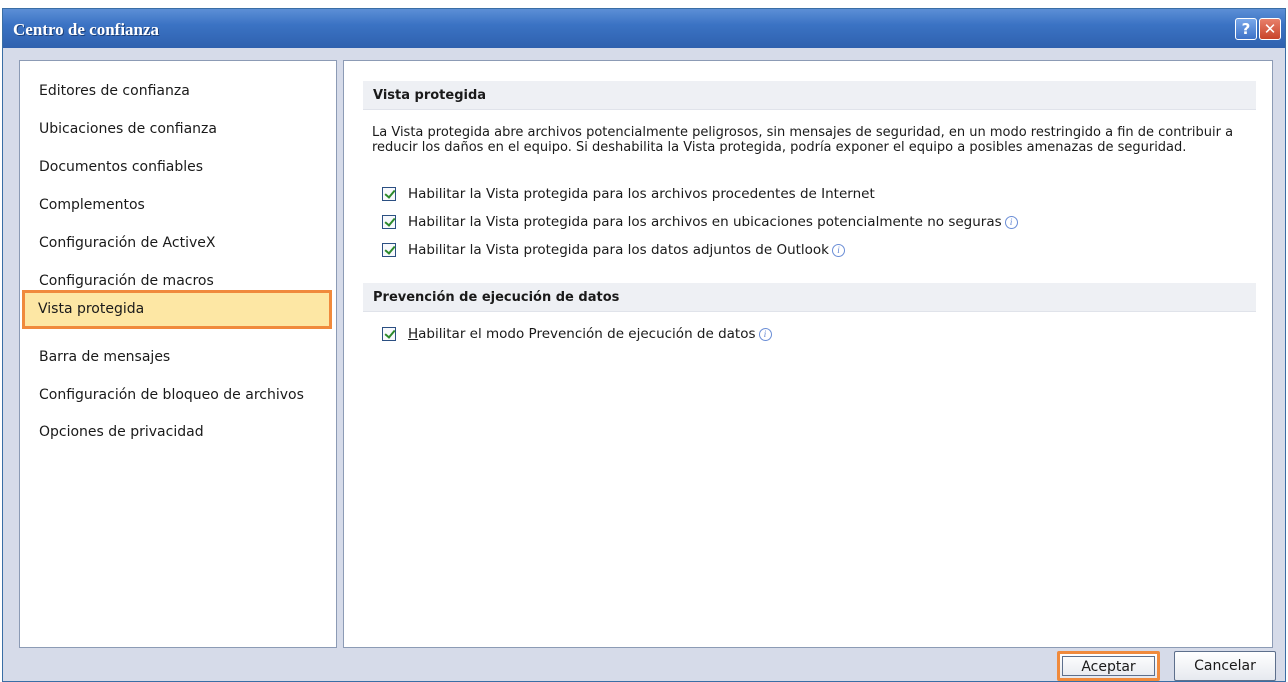 Image resolution: width=1288 pixels, height=682 pixels. Describe the element at coordinates (121, 167) in the screenshot. I see `nav-item-documentos-confiables: Documentos confiables` at that location.